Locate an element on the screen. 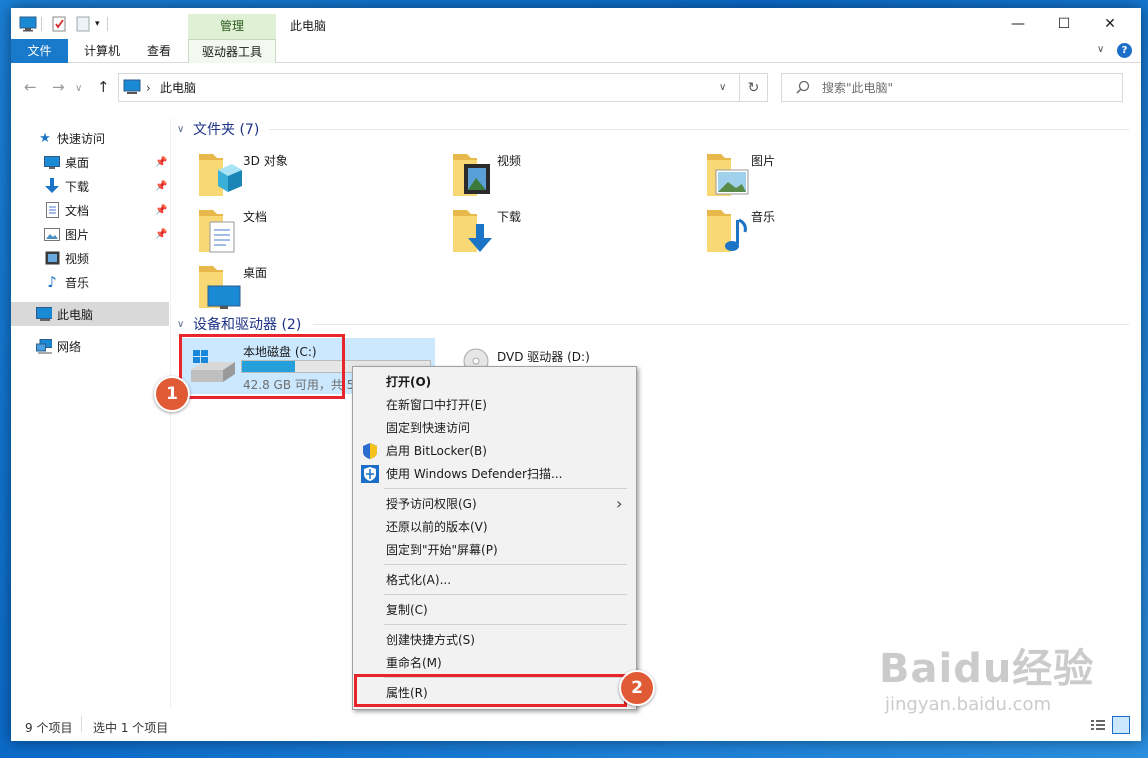 The image size is (1148, 758). sidebar-item-label: 快速访问 is located at coordinates (81, 138).